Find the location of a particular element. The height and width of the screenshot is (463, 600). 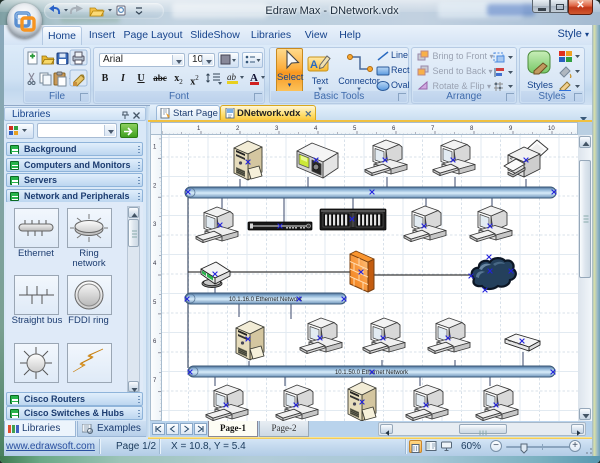

svg-text: A is located at coordinates (314, 65).